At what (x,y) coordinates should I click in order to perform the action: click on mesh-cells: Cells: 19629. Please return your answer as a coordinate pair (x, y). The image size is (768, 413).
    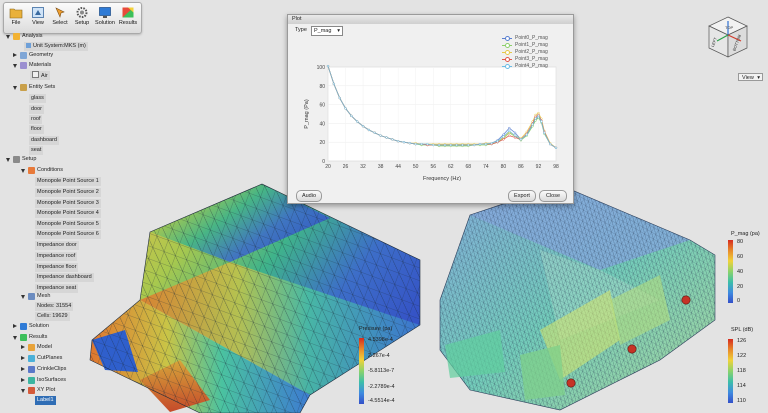
    Looking at the image, I should click on (52, 316).